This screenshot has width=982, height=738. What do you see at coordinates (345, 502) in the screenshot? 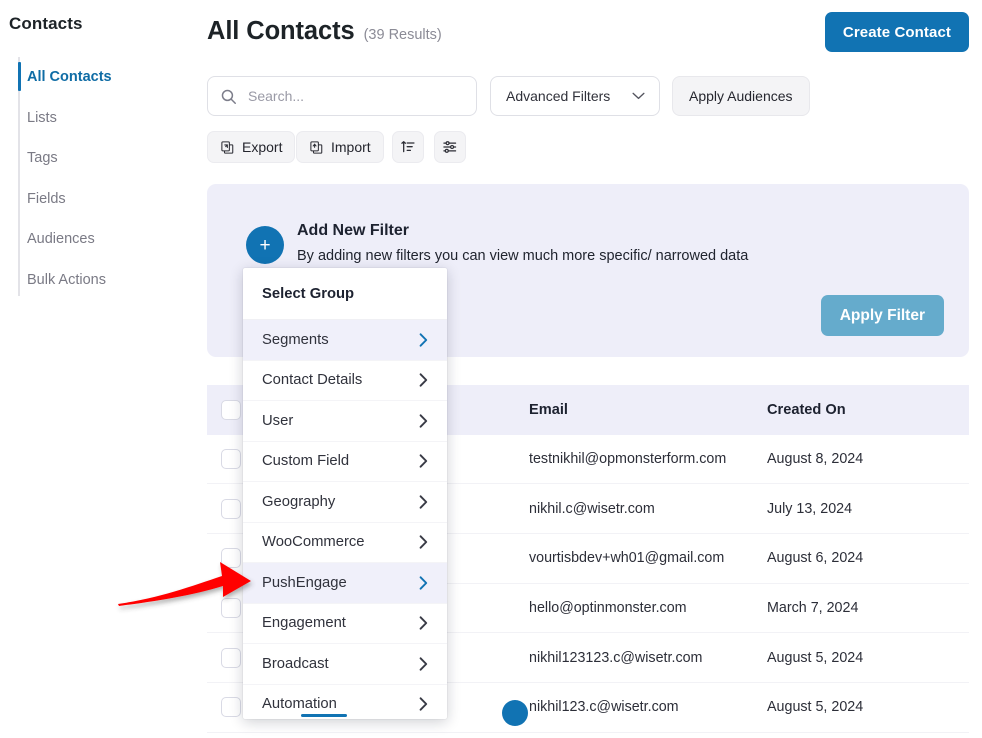
I see `dropdown-item-geography: Geography` at bounding box center [345, 502].